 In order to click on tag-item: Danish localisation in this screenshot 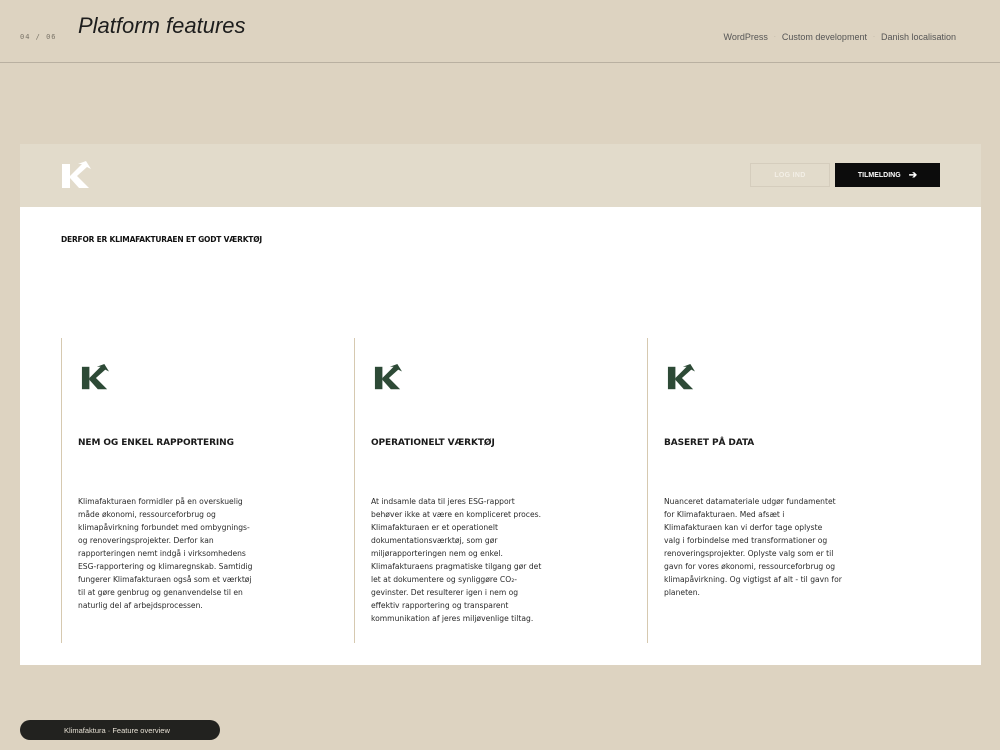, I will do `click(918, 37)`.